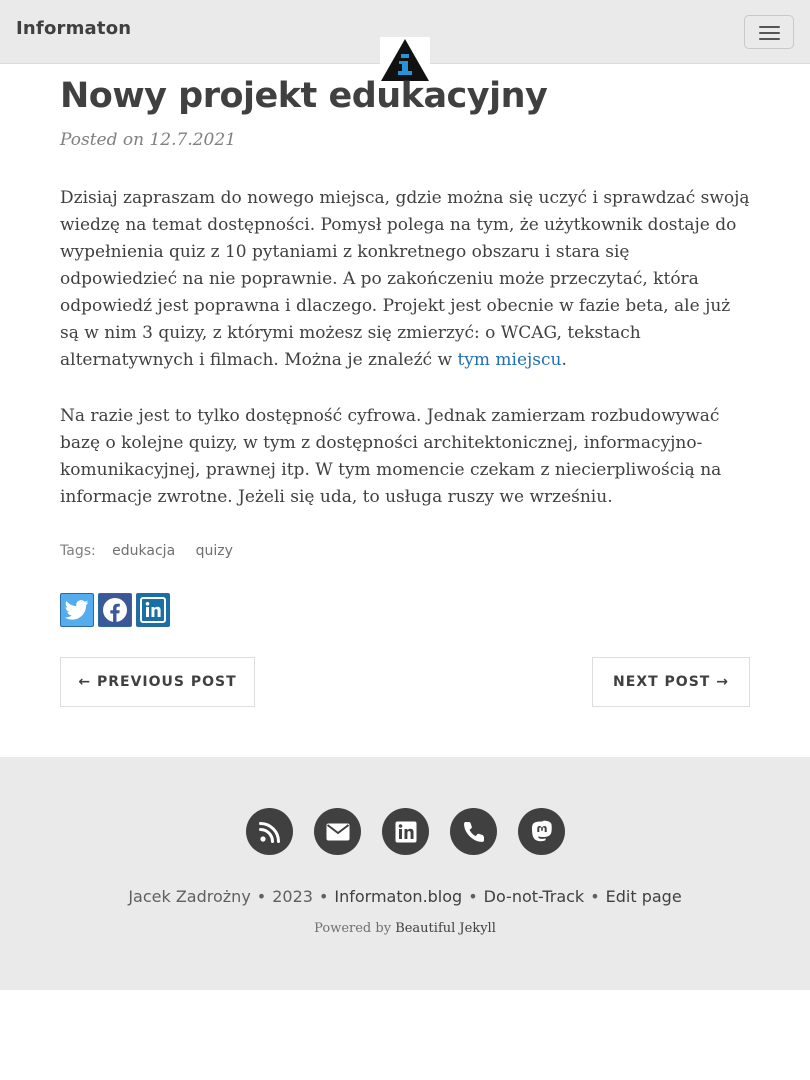 The height and width of the screenshot is (1080, 810). I want to click on envelope-icon, so click(337, 831).